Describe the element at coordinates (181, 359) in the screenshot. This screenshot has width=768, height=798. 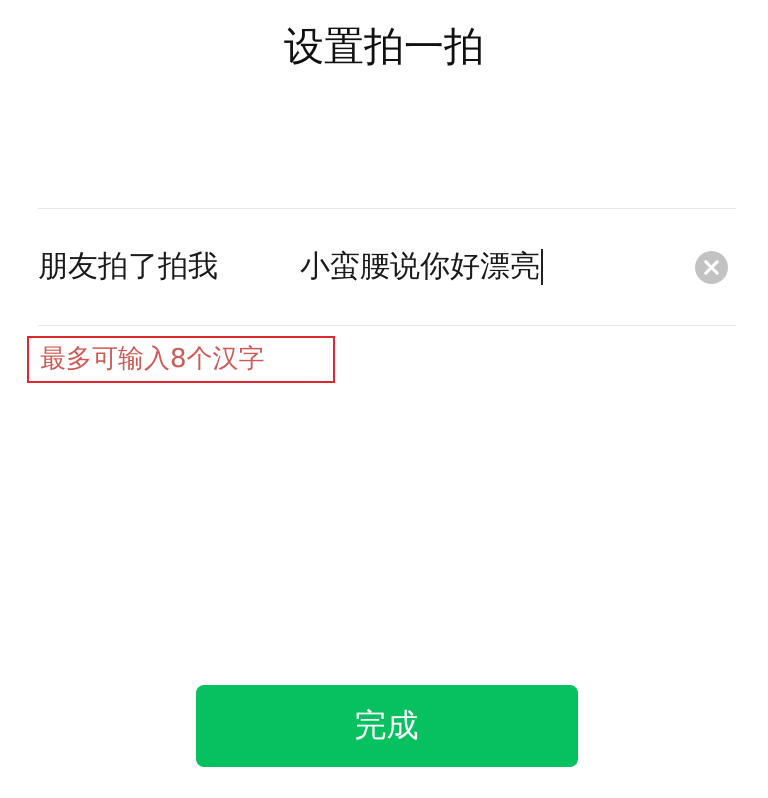
I see `hint-text: 最多可输入8个汉字` at that location.